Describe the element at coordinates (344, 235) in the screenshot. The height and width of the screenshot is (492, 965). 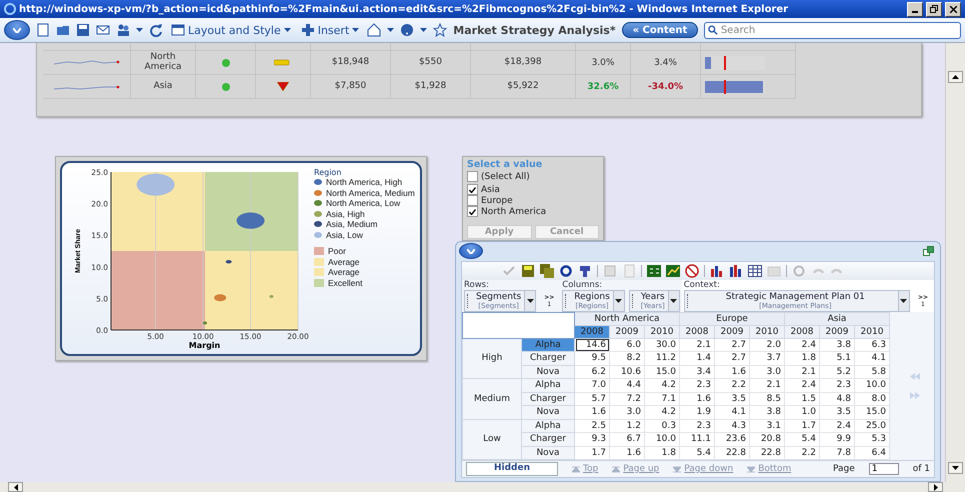
I see `legend-label: Asia, Low` at that location.